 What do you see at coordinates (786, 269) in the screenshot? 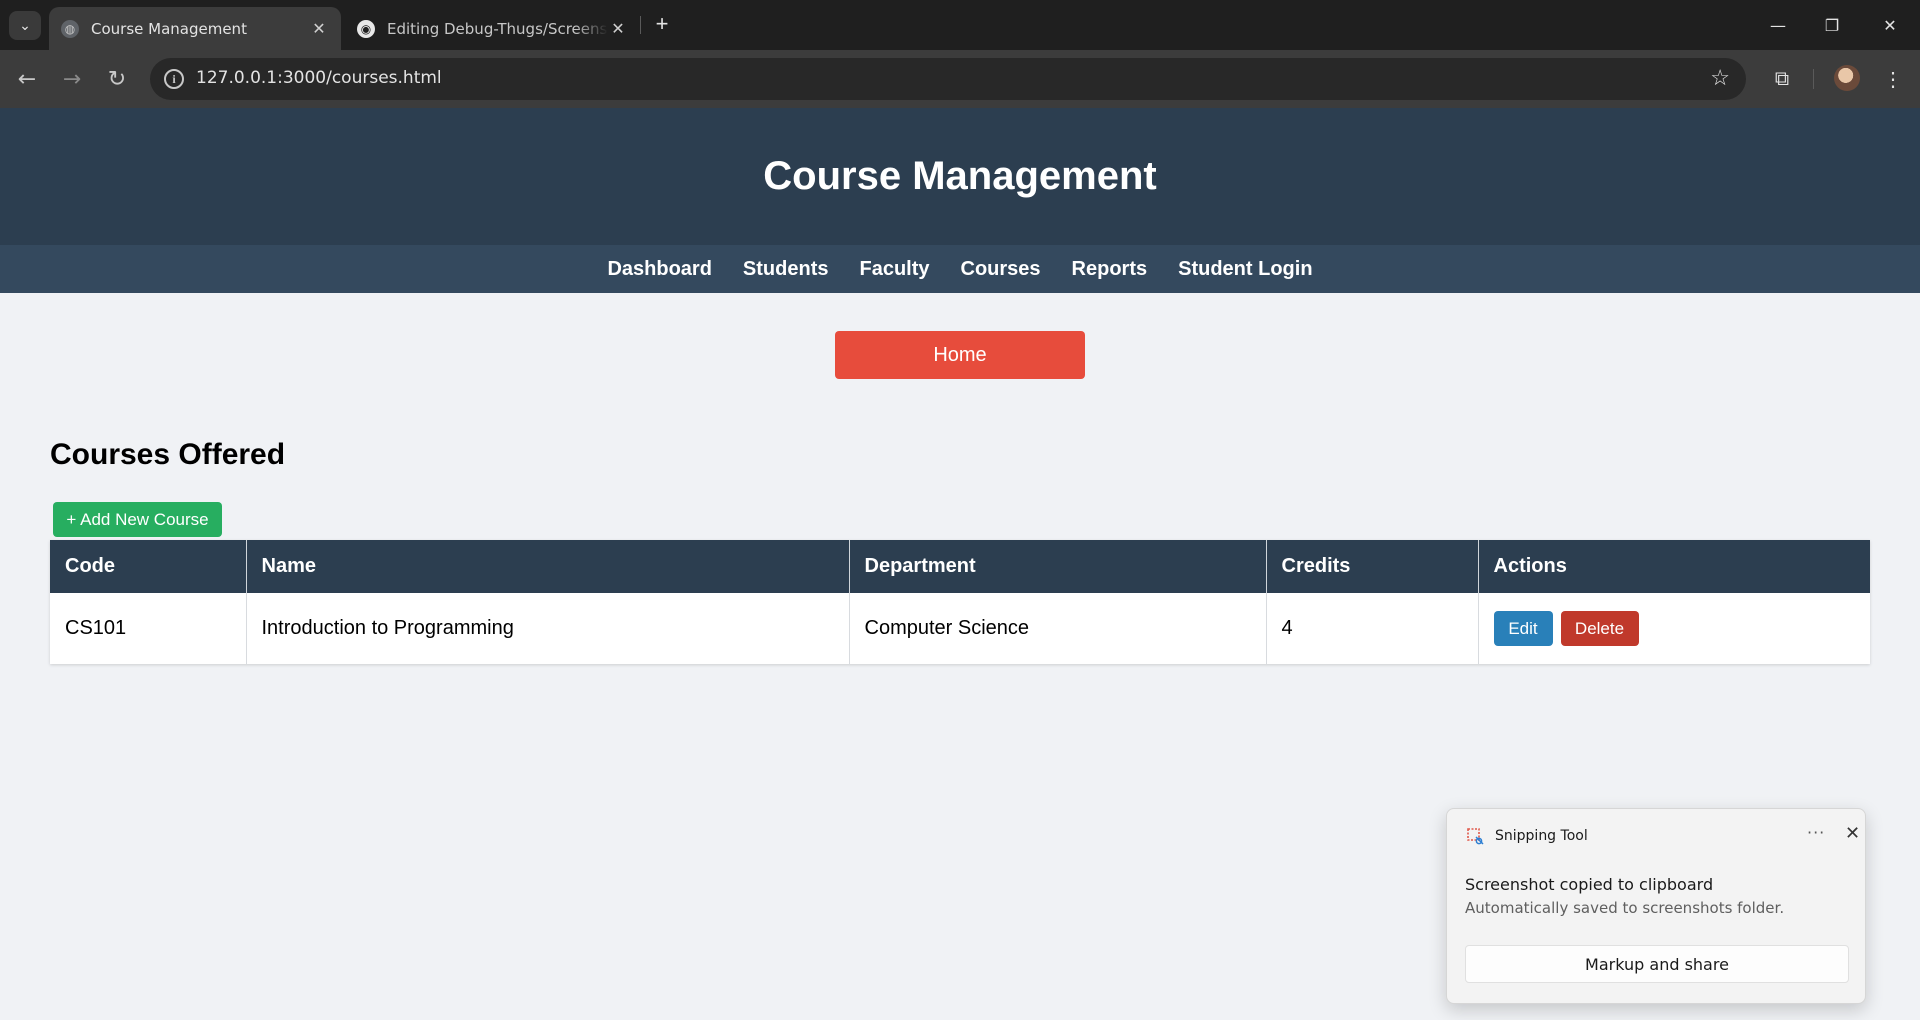
I see `nav-link-students: Students` at bounding box center [786, 269].